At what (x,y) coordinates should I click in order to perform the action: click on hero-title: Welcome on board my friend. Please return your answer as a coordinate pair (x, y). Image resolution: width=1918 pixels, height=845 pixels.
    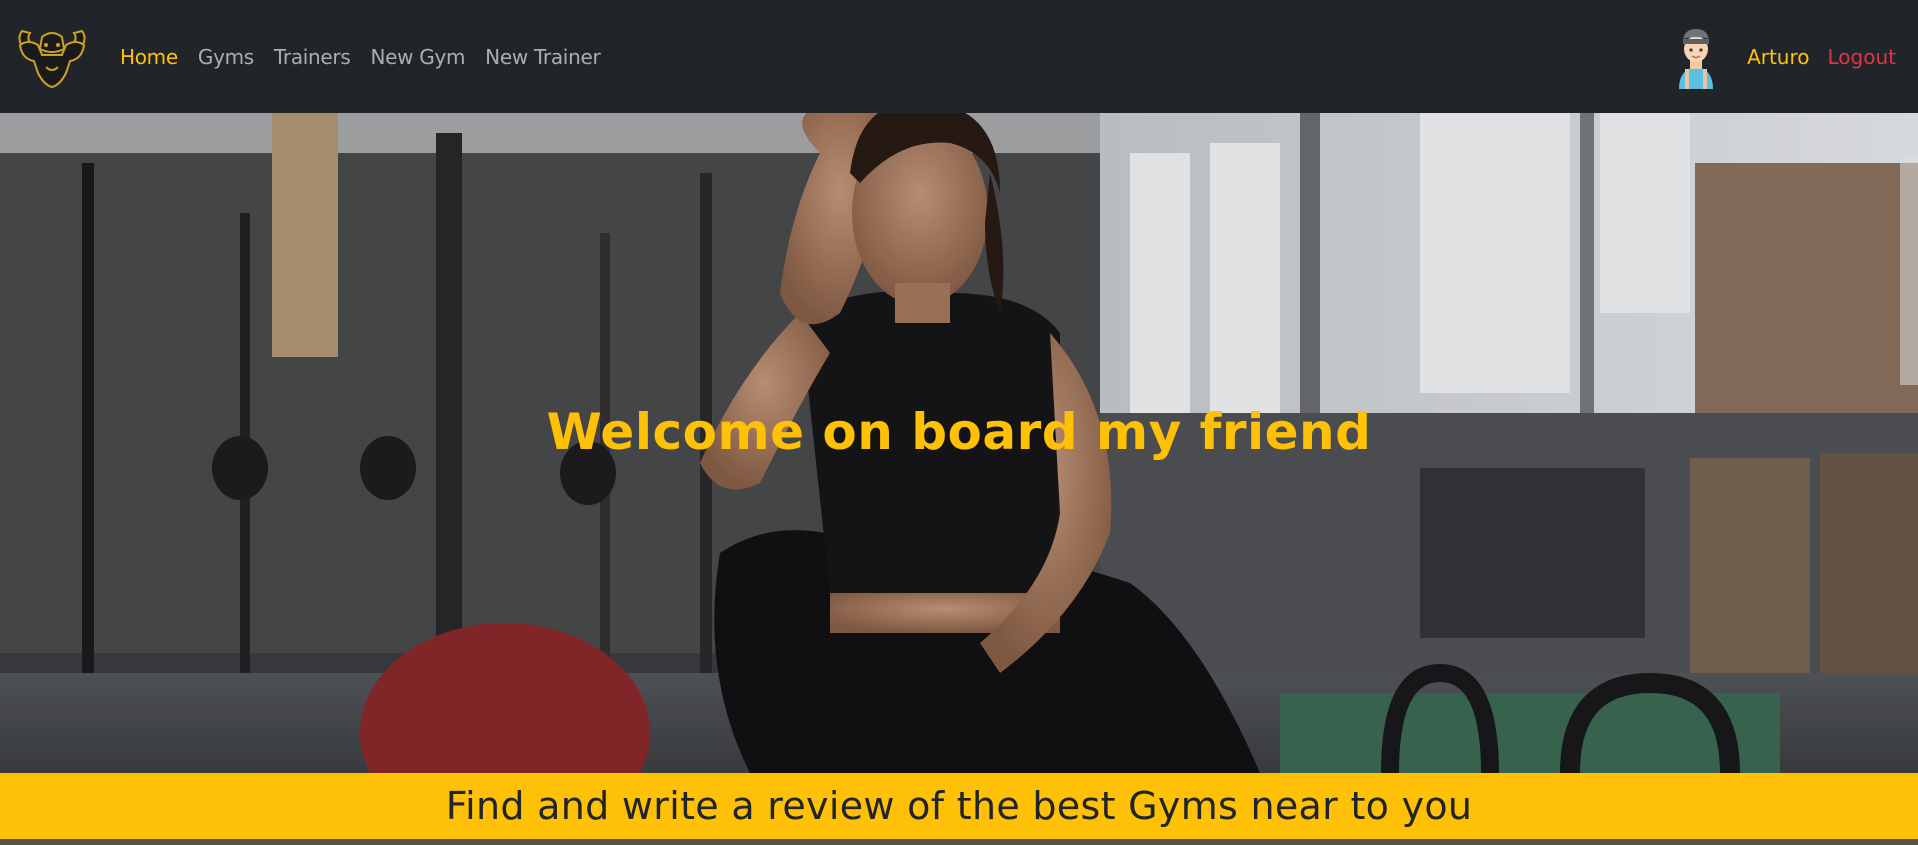
    Looking at the image, I should click on (959, 432).